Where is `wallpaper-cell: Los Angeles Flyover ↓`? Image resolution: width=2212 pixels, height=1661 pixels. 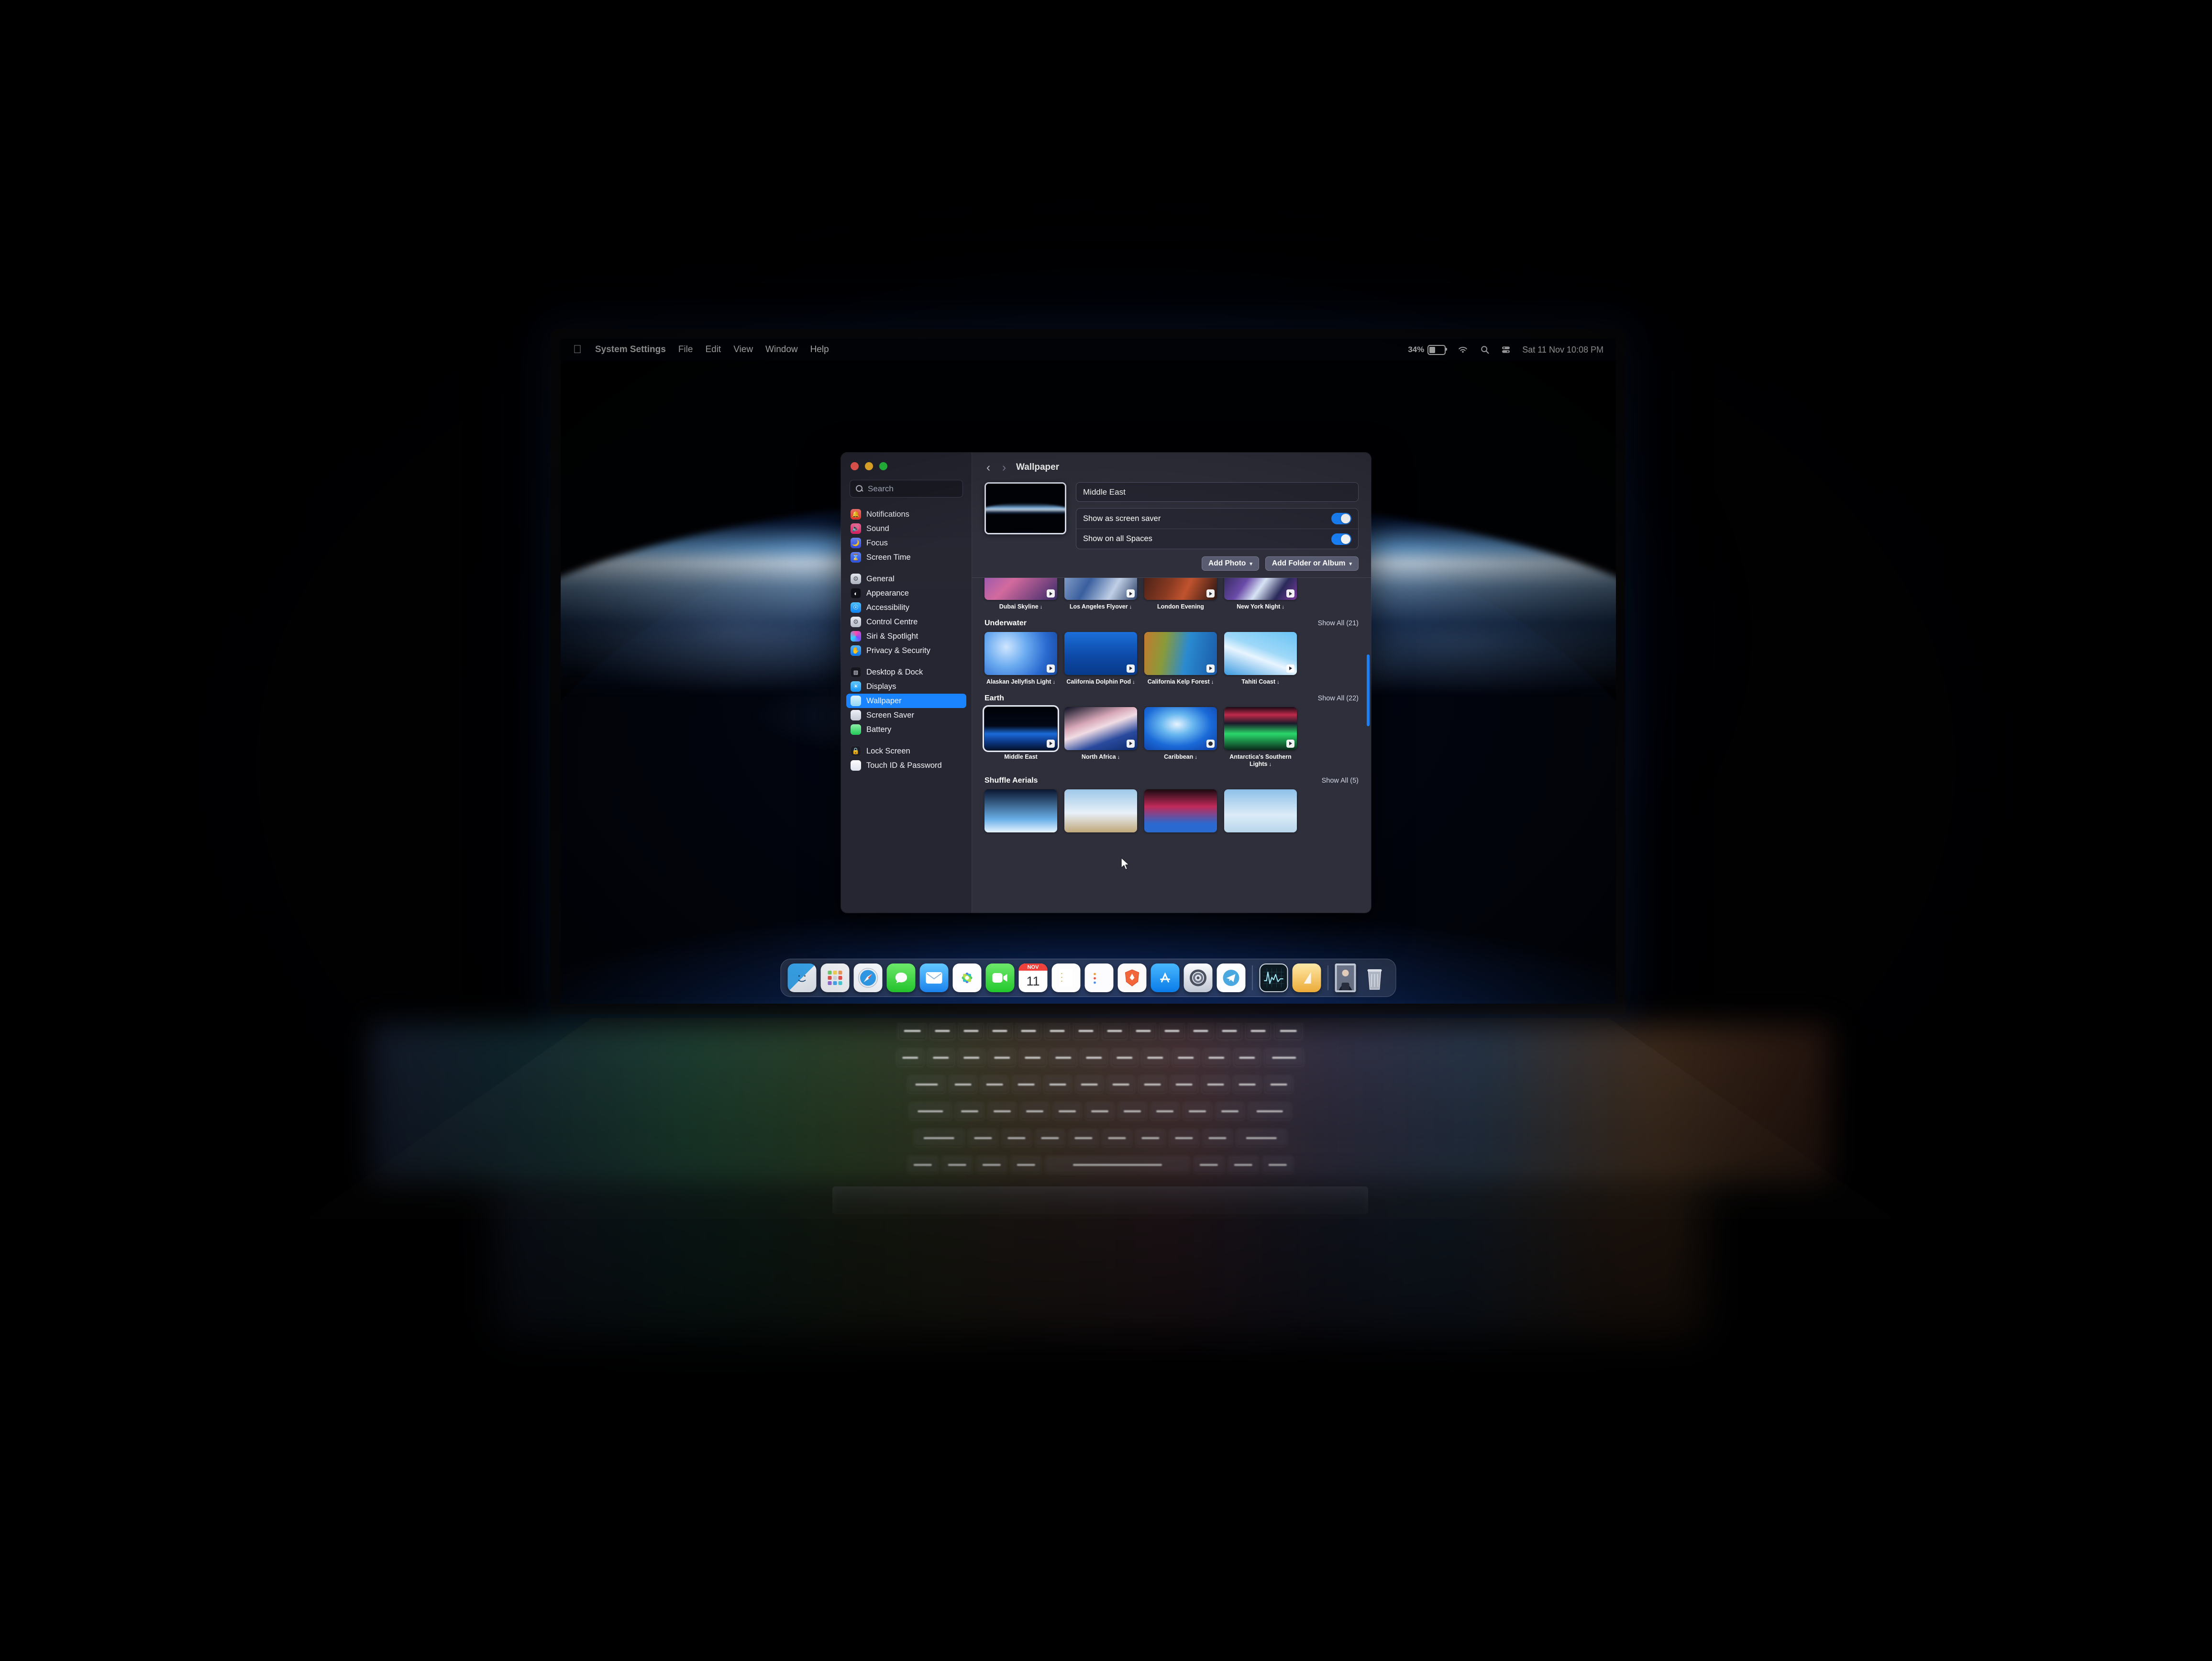
wallpaper-cell: Los Angeles Flyover ↓ is located at coordinates (1100, 595).